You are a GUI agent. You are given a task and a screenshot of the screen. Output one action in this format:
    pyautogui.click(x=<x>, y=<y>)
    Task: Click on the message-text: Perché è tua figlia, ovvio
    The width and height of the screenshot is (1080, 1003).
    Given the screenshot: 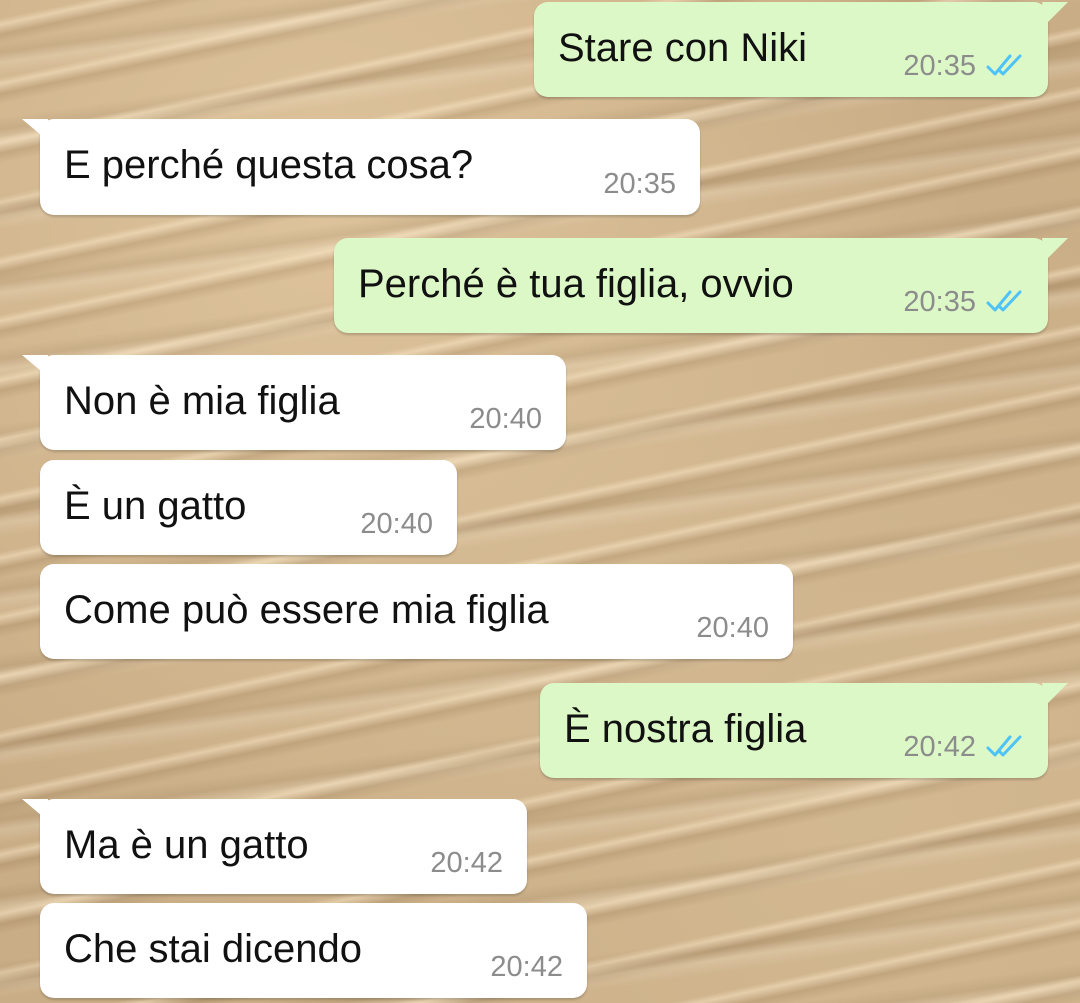 What is the action you would take?
    pyautogui.click(x=576, y=284)
    